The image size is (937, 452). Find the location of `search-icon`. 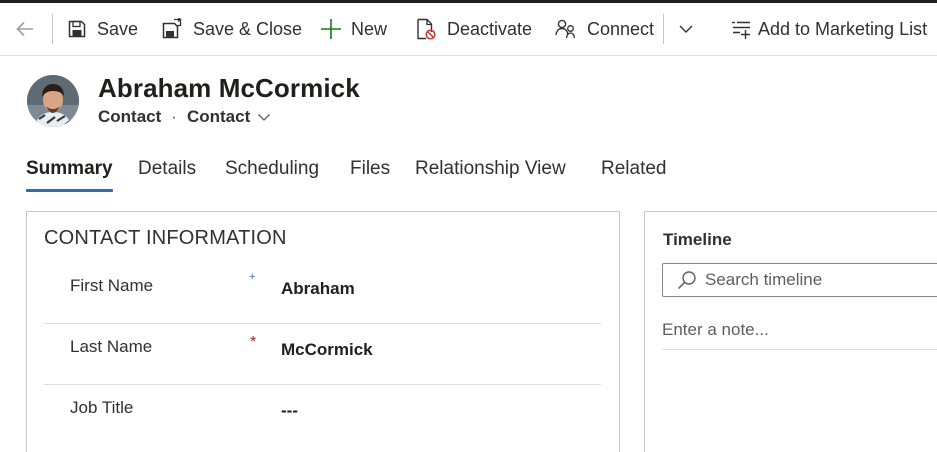

search-icon is located at coordinates (687, 280).